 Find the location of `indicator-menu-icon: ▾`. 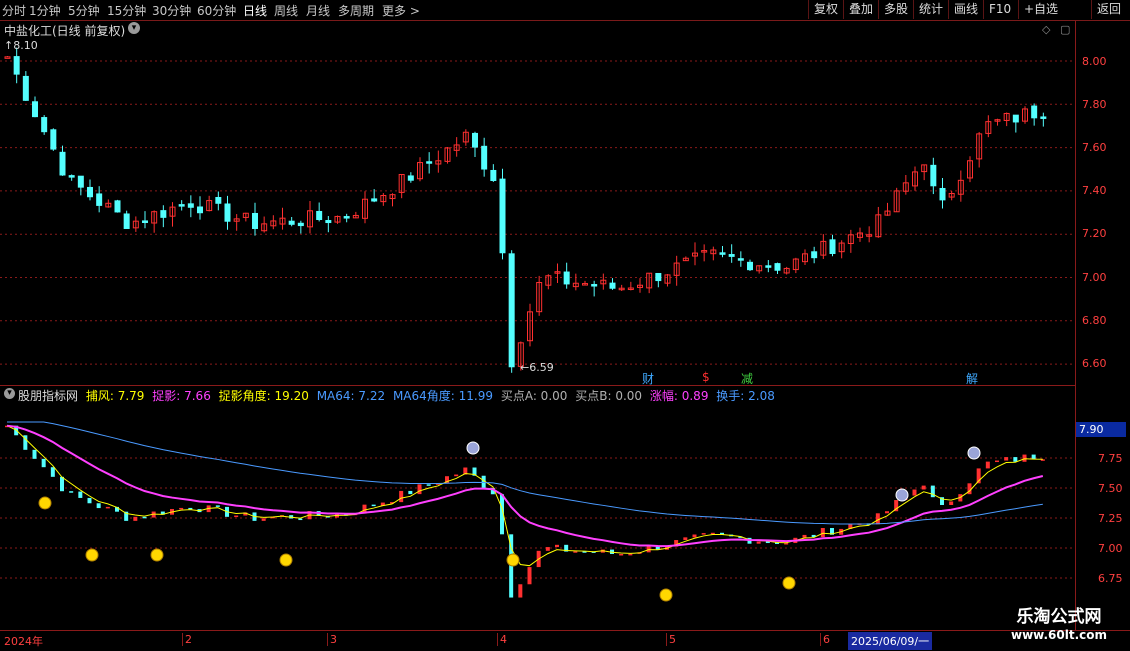

indicator-menu-icon: ▾ is located at coordinates (9, 393).